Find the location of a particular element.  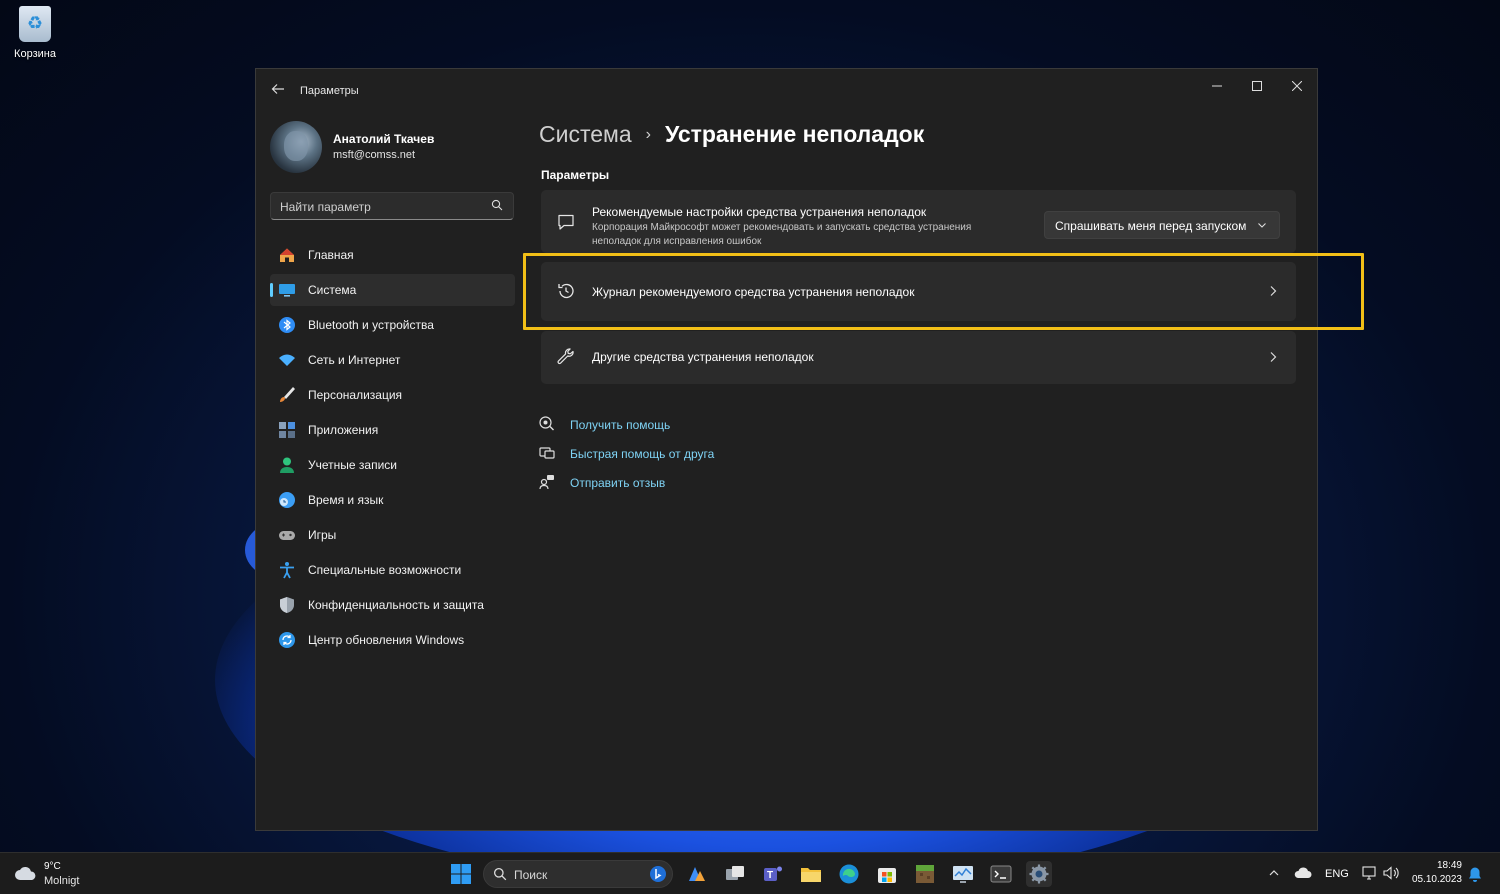

taskbar: 9°C Molnigt Поиск T ENG 18:49 05.10.2023 is located at coordinates (750, 873).